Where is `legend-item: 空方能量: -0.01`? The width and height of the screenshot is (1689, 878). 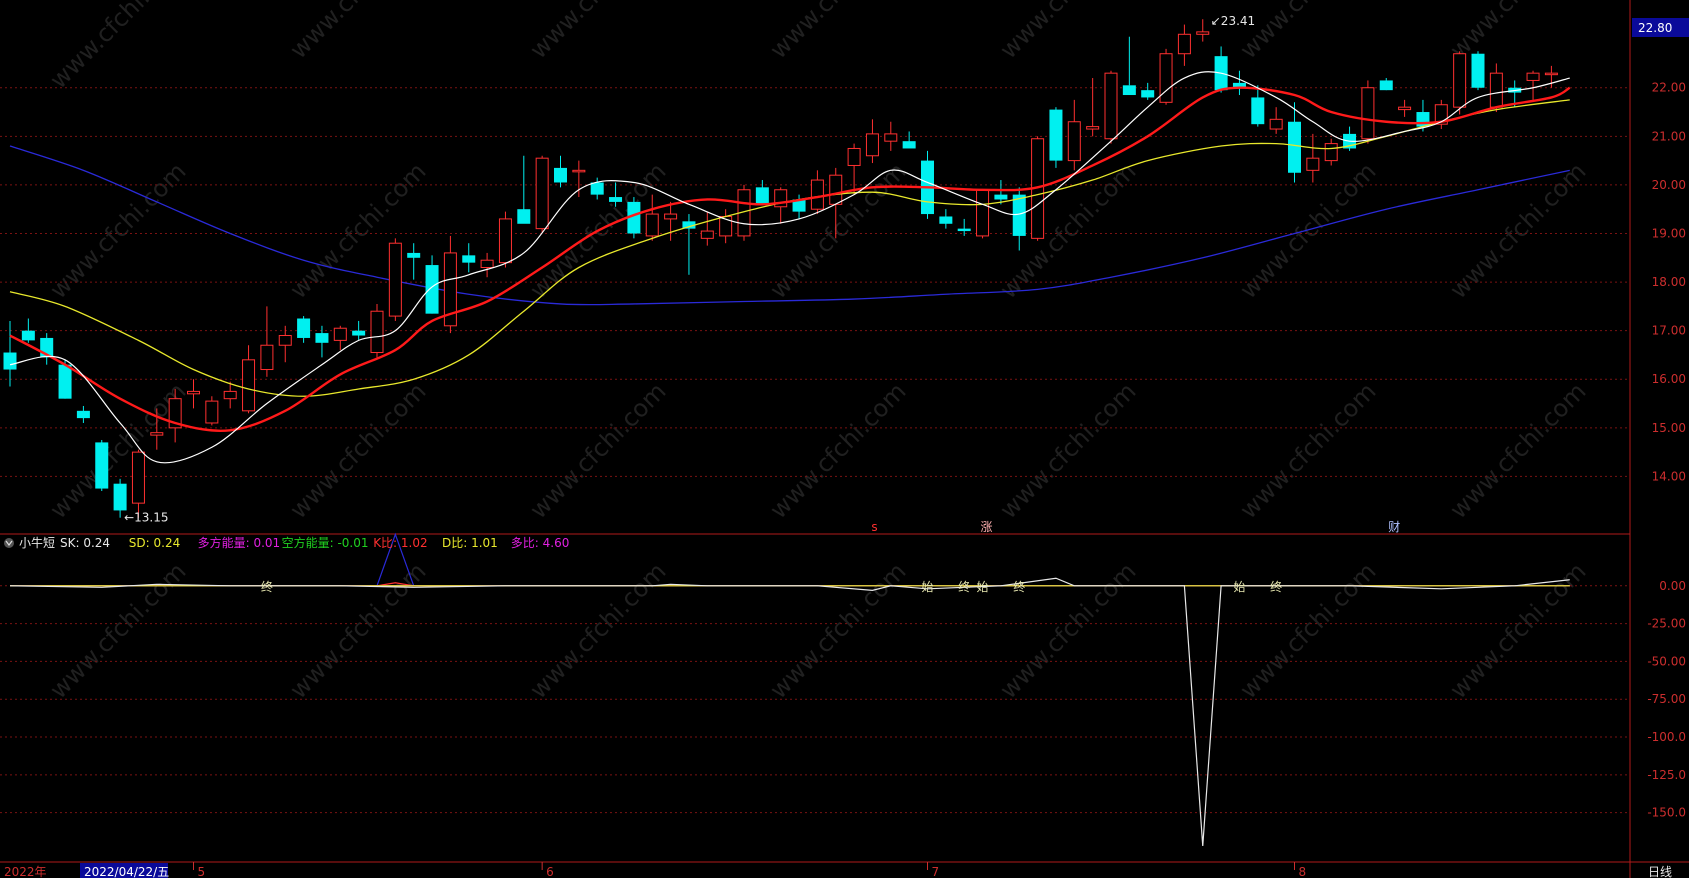
legend-item: 空方能量: -0.01 is located at coordinates (325, 542).